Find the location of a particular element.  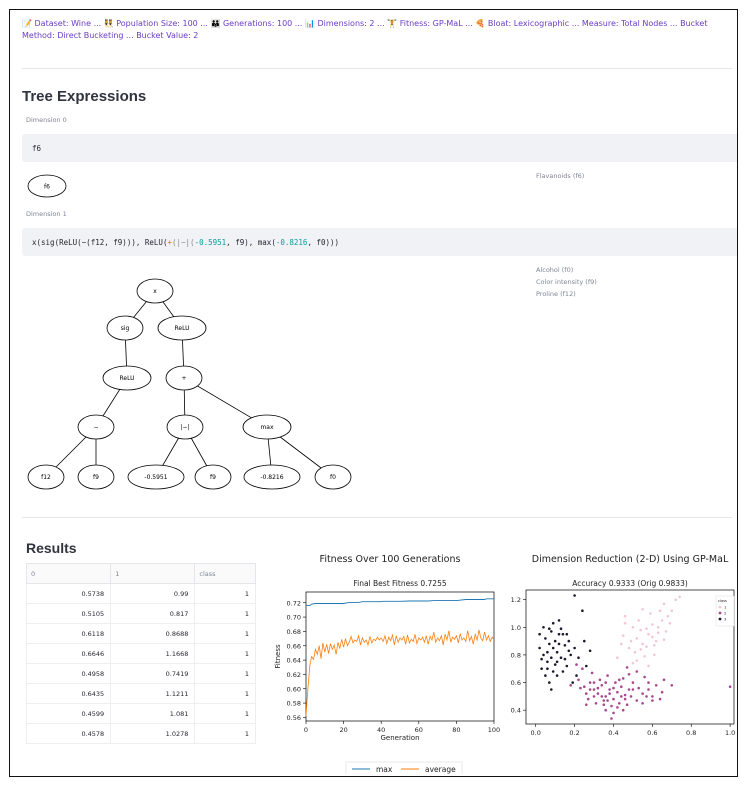

results-heading: Results is located at coordinates (51, 548).